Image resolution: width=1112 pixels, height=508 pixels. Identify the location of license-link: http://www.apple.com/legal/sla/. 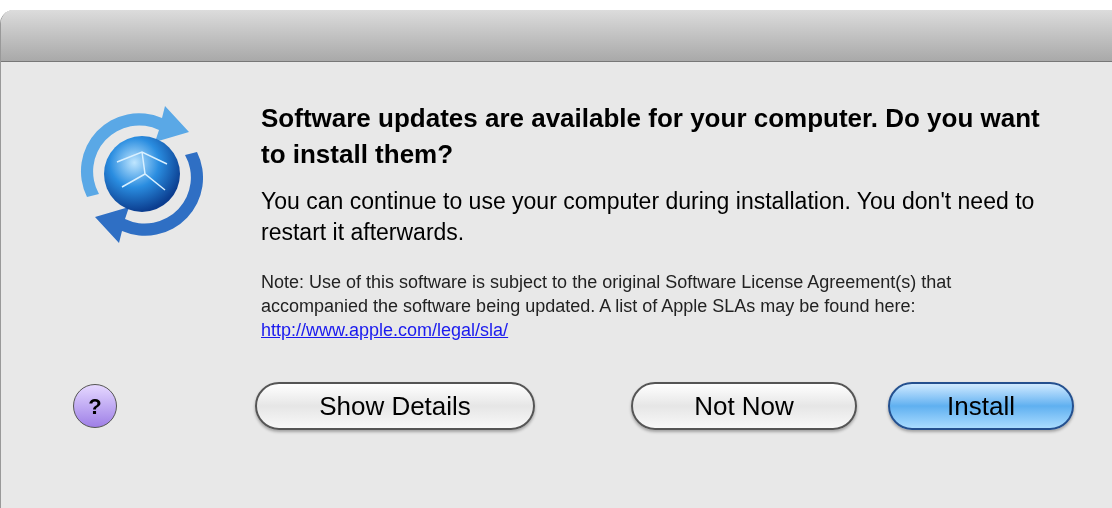
(385, 330).